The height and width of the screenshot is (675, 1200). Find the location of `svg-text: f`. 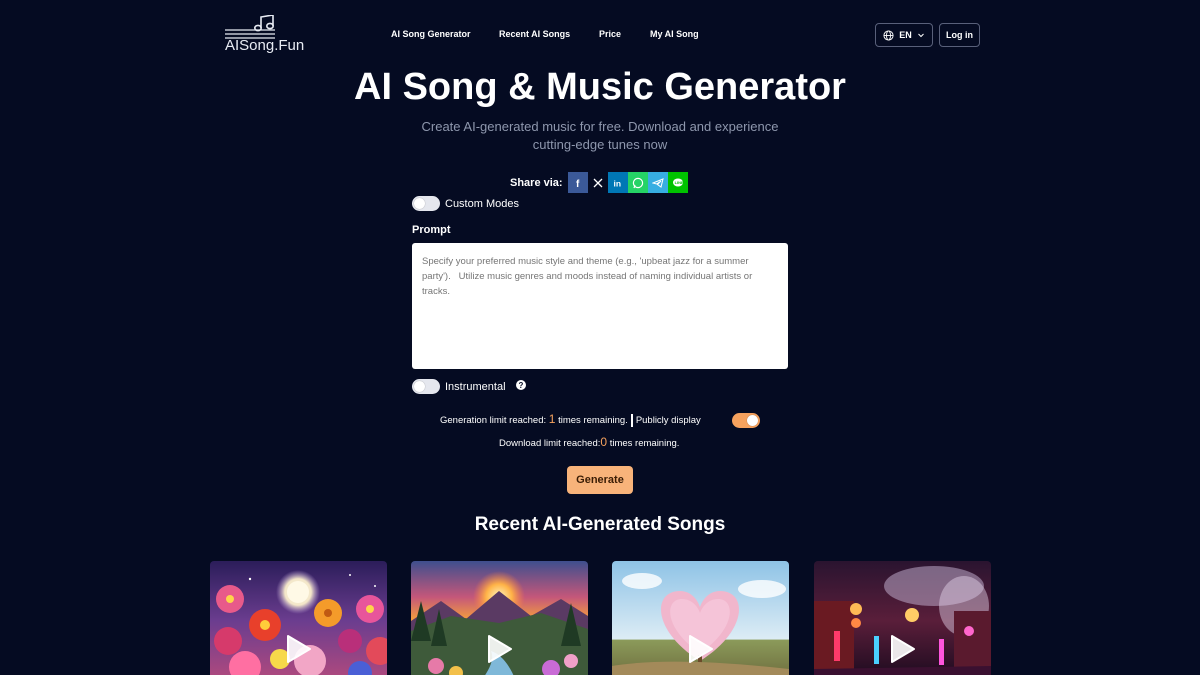

svg-text: f is located at coordinates (578, 183).